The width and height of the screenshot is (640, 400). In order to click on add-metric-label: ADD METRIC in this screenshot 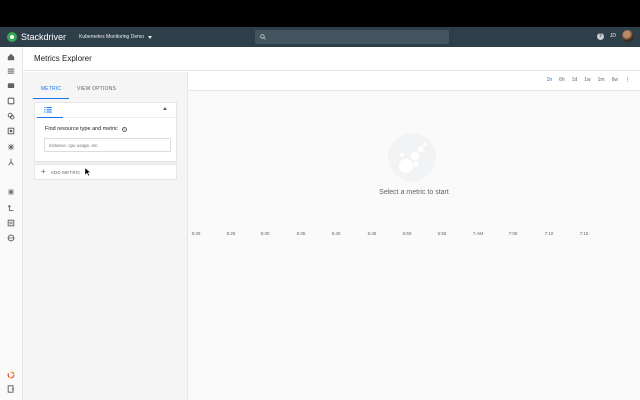, I will do `click(65, 172)`.